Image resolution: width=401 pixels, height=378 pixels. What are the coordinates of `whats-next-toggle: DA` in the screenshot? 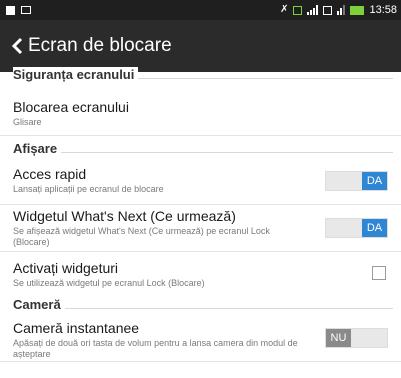 It's located at (356, 228).